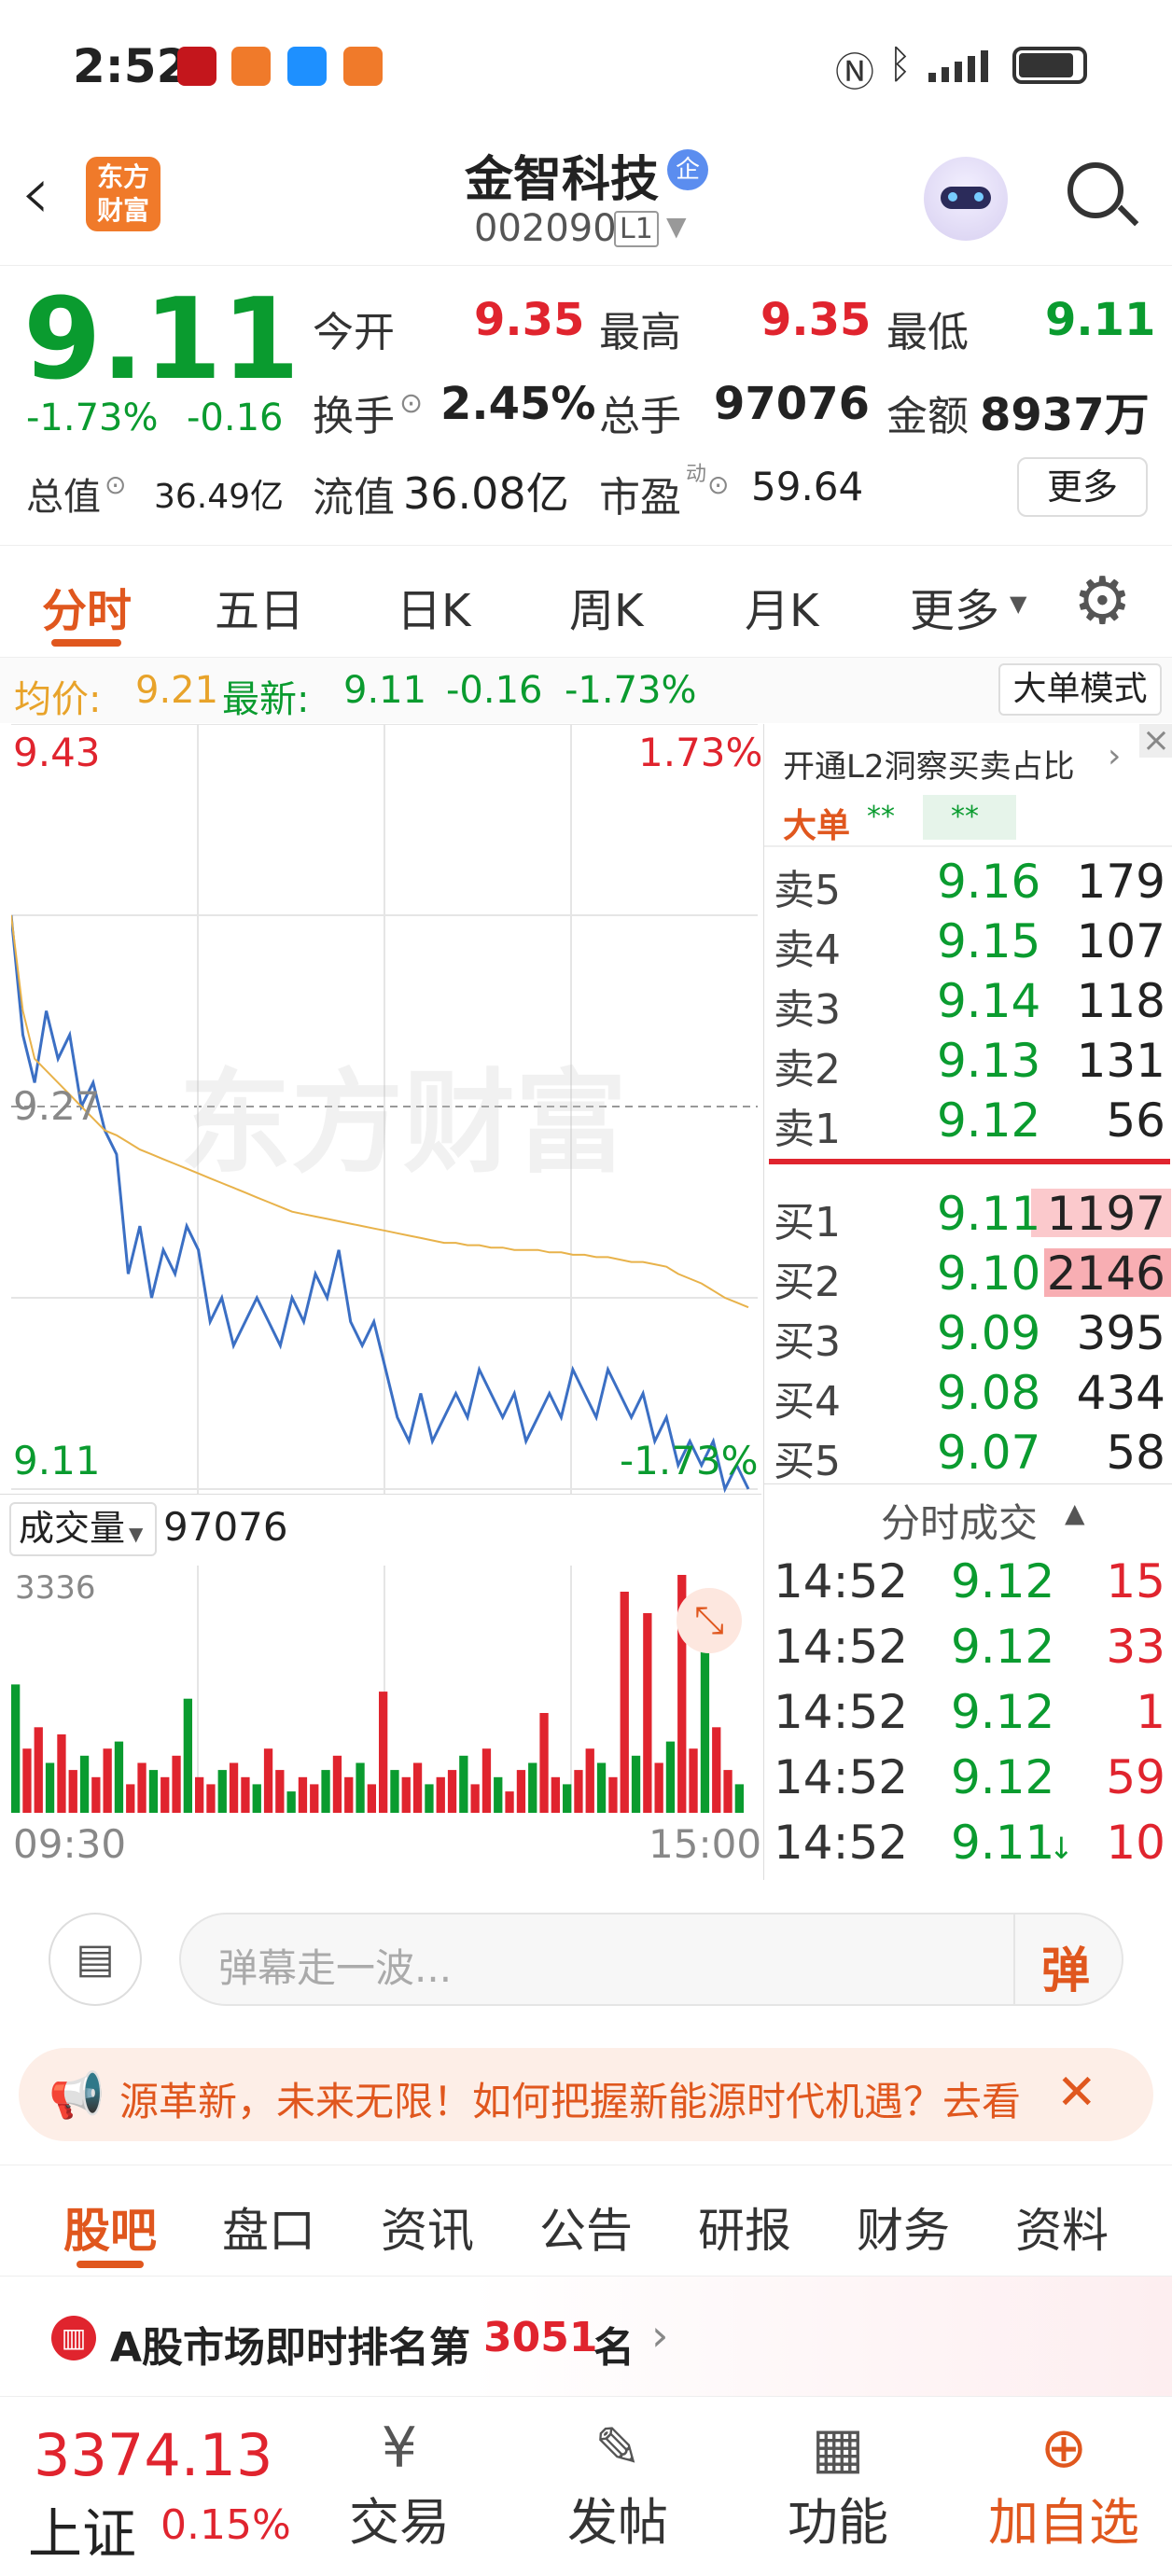  I want to click on close-icon: ×, so click(1155, 741).